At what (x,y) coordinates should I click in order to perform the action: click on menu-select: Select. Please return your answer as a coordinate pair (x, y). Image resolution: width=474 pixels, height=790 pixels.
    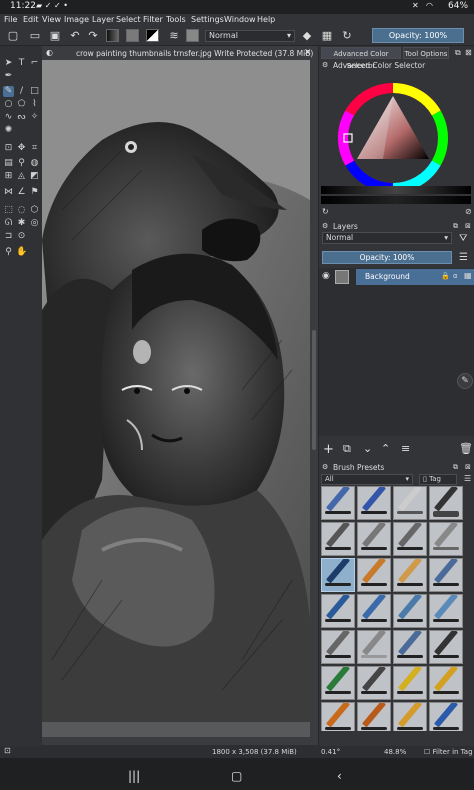
    Looking at the image, I should click on (128, 19).